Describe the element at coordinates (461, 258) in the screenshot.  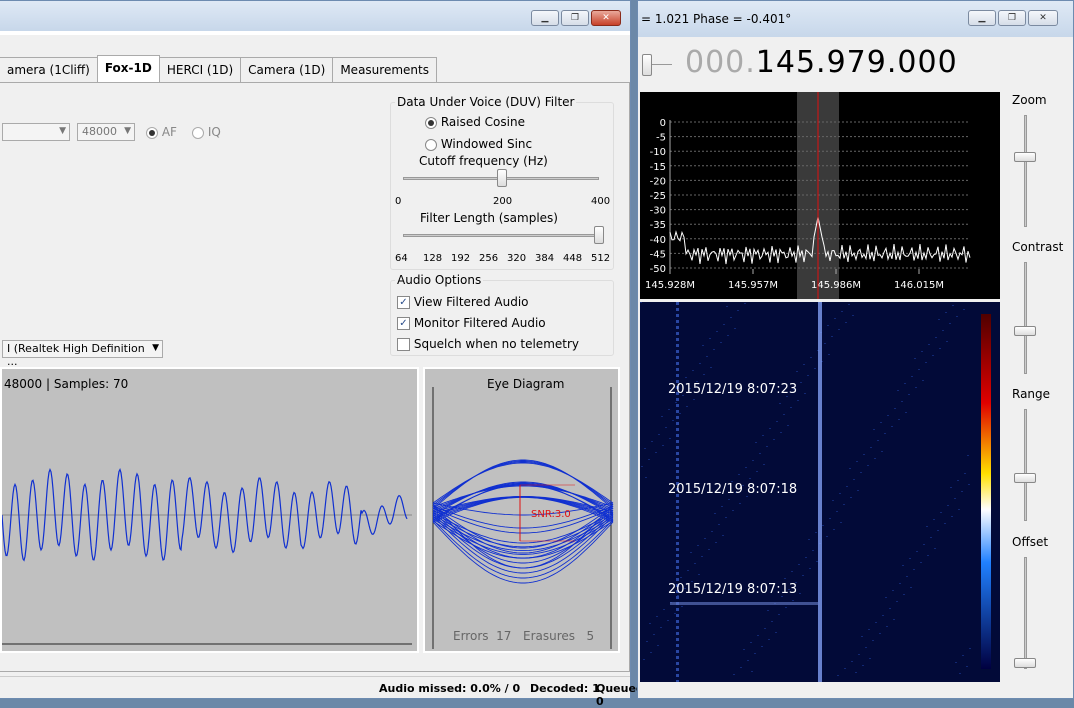
I see `slider-tick-label: 192` at that location.